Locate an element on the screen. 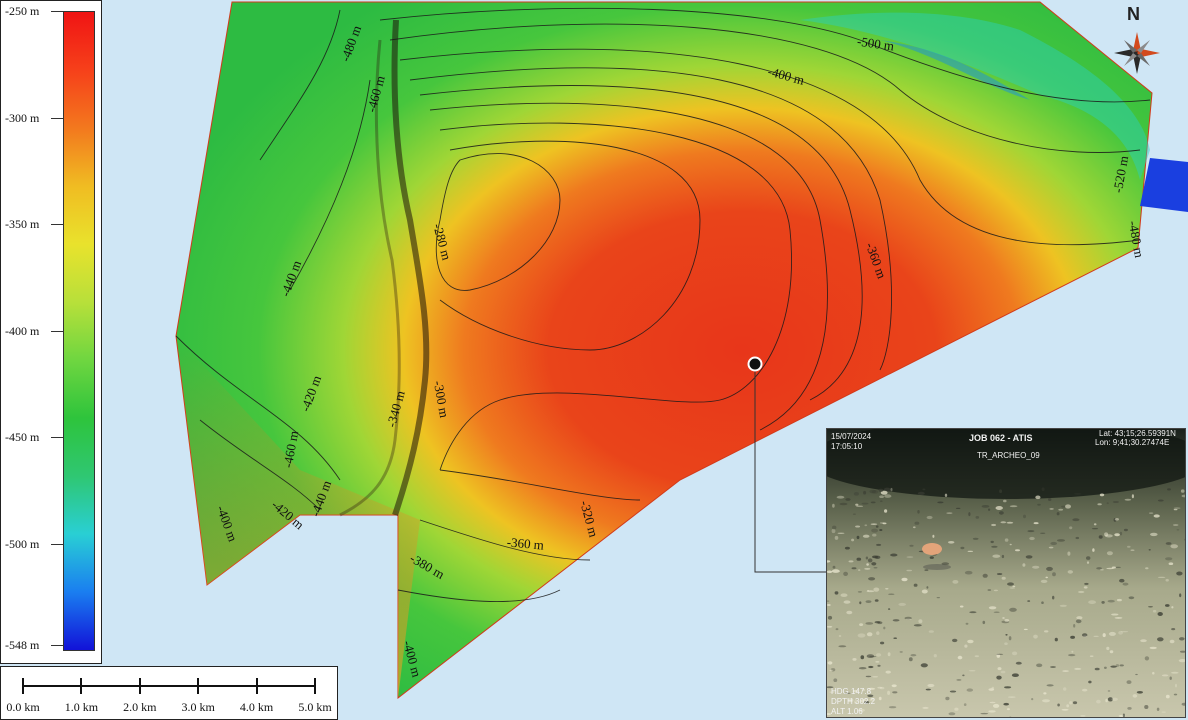 The height and width of the screenshot is (720, 1188). legend-label: -450 m is located at coordinates (22, 437).